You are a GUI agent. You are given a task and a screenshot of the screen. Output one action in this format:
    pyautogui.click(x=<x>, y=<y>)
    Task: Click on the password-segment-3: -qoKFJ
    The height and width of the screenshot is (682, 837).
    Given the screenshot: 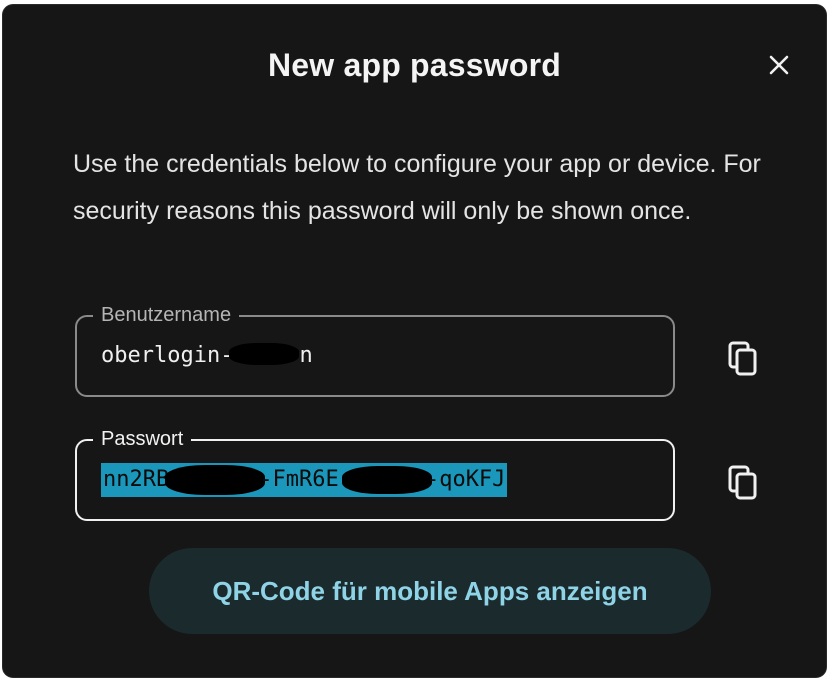 What is the action you would take?
    pyautogui.click(x=465, y=479)
    